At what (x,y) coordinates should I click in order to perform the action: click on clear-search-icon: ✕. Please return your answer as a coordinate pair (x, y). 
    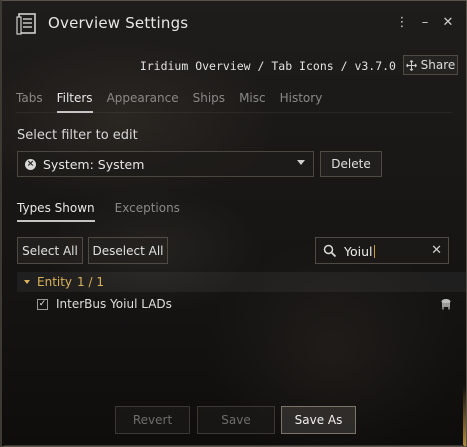
    Looking at the image, I should click on (436, 250).